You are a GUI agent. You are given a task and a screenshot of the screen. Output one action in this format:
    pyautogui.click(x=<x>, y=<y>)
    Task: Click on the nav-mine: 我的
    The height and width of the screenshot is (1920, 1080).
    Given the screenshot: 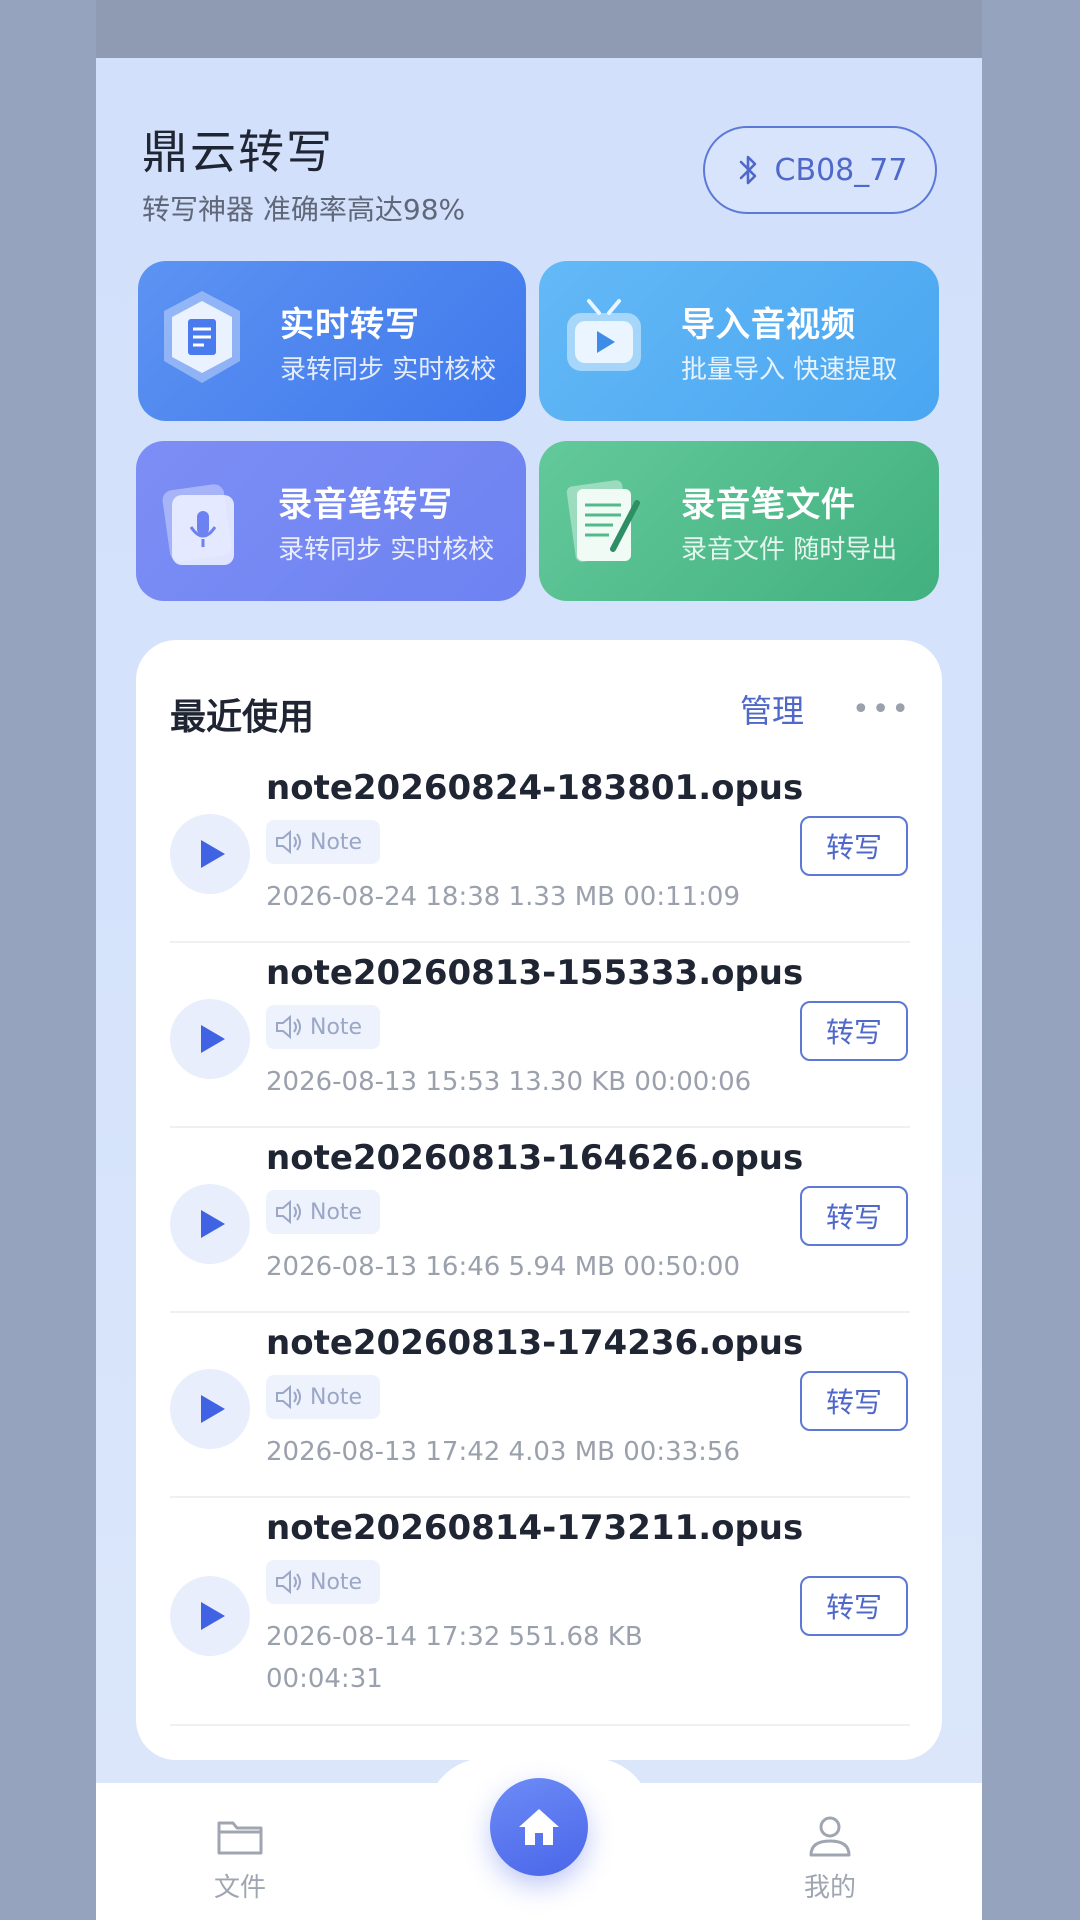 What is the action you would take?
    pyautogui.click(x=830, y=1858)
    